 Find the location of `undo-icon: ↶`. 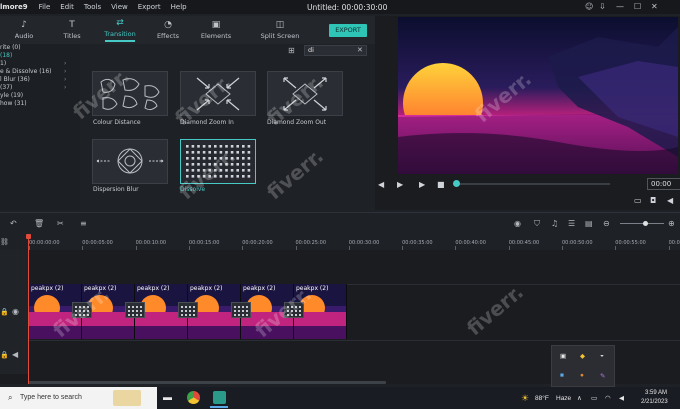

undo-icon: ↶ is located at coordinates (13, 223).